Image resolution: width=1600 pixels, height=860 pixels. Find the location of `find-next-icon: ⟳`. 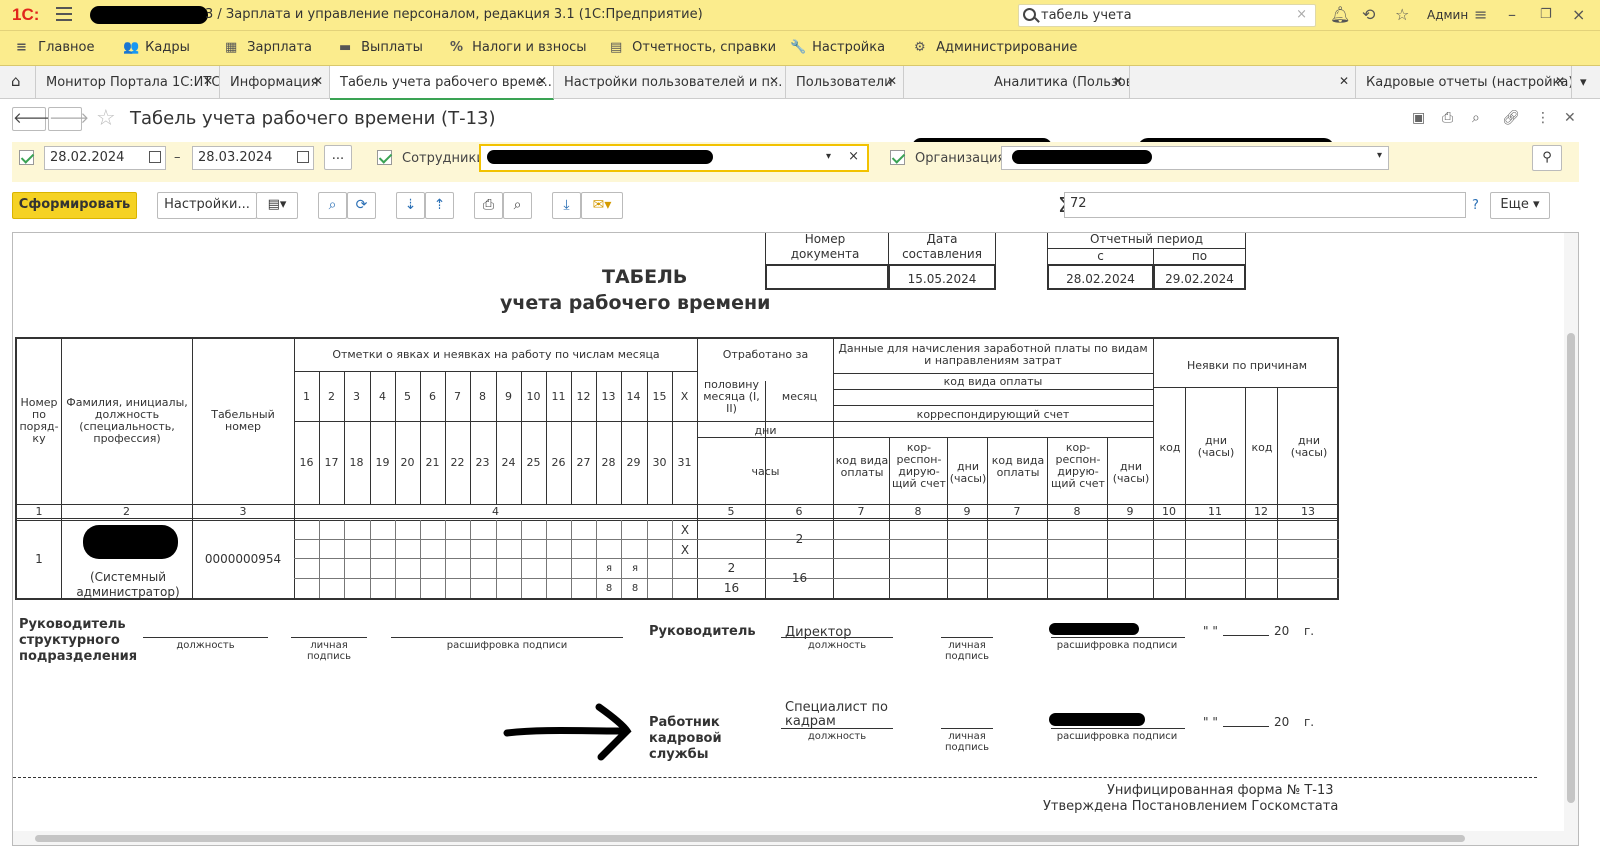

find-next-icon: ⟳ is located at coordinates (361, 205).